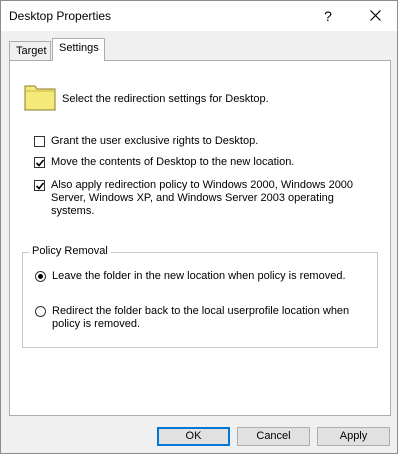 The height and width of the screenshot is (454, 398). I want to click on tab-settings: Settings, so click(78, 49).